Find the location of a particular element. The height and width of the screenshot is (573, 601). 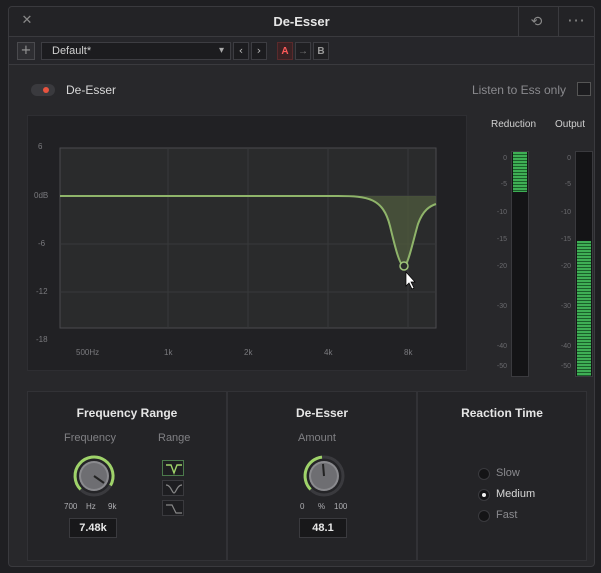

preset-dropdown: Default* ▾ is located at coordinates (136, 51).